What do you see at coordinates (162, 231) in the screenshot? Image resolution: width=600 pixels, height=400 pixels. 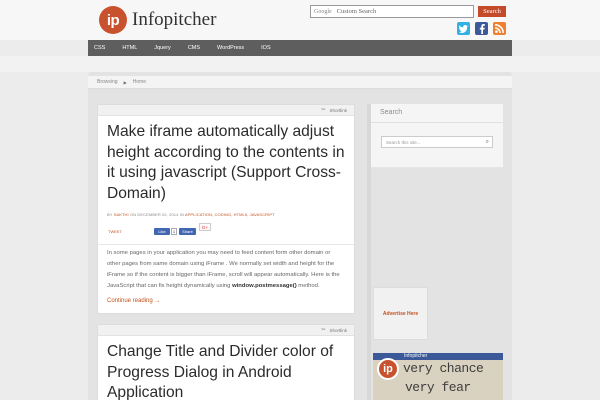 I see `fb-like-button: Like` at bounding box center [162, 231].